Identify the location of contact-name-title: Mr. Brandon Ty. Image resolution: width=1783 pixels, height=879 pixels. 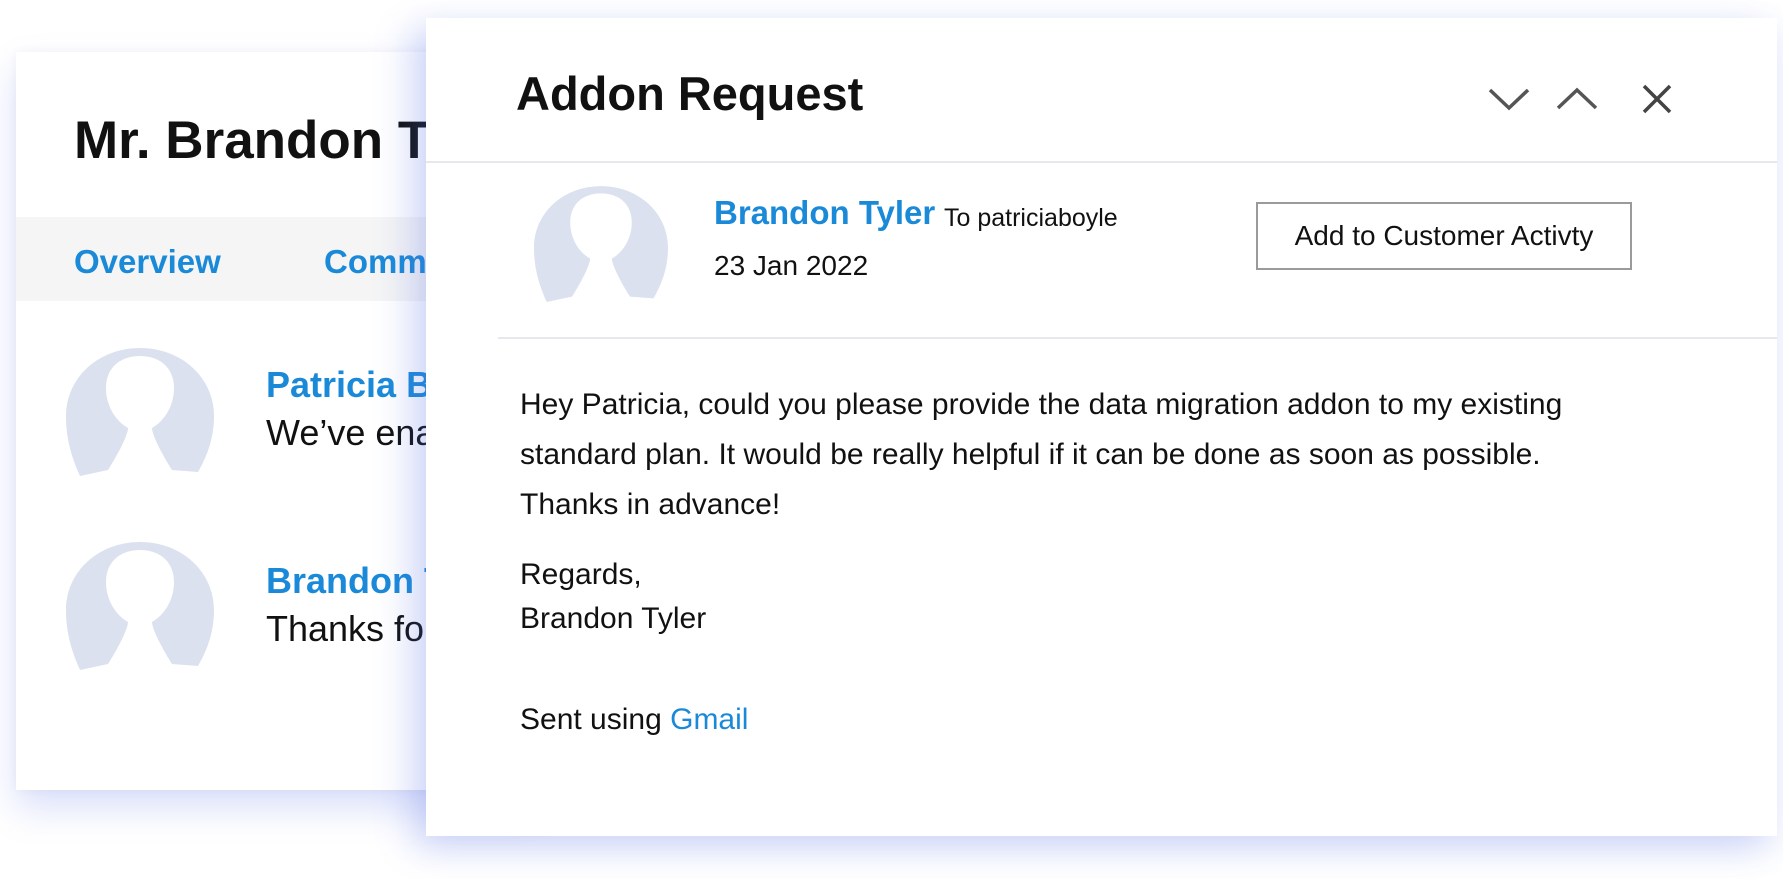
(265, 140).